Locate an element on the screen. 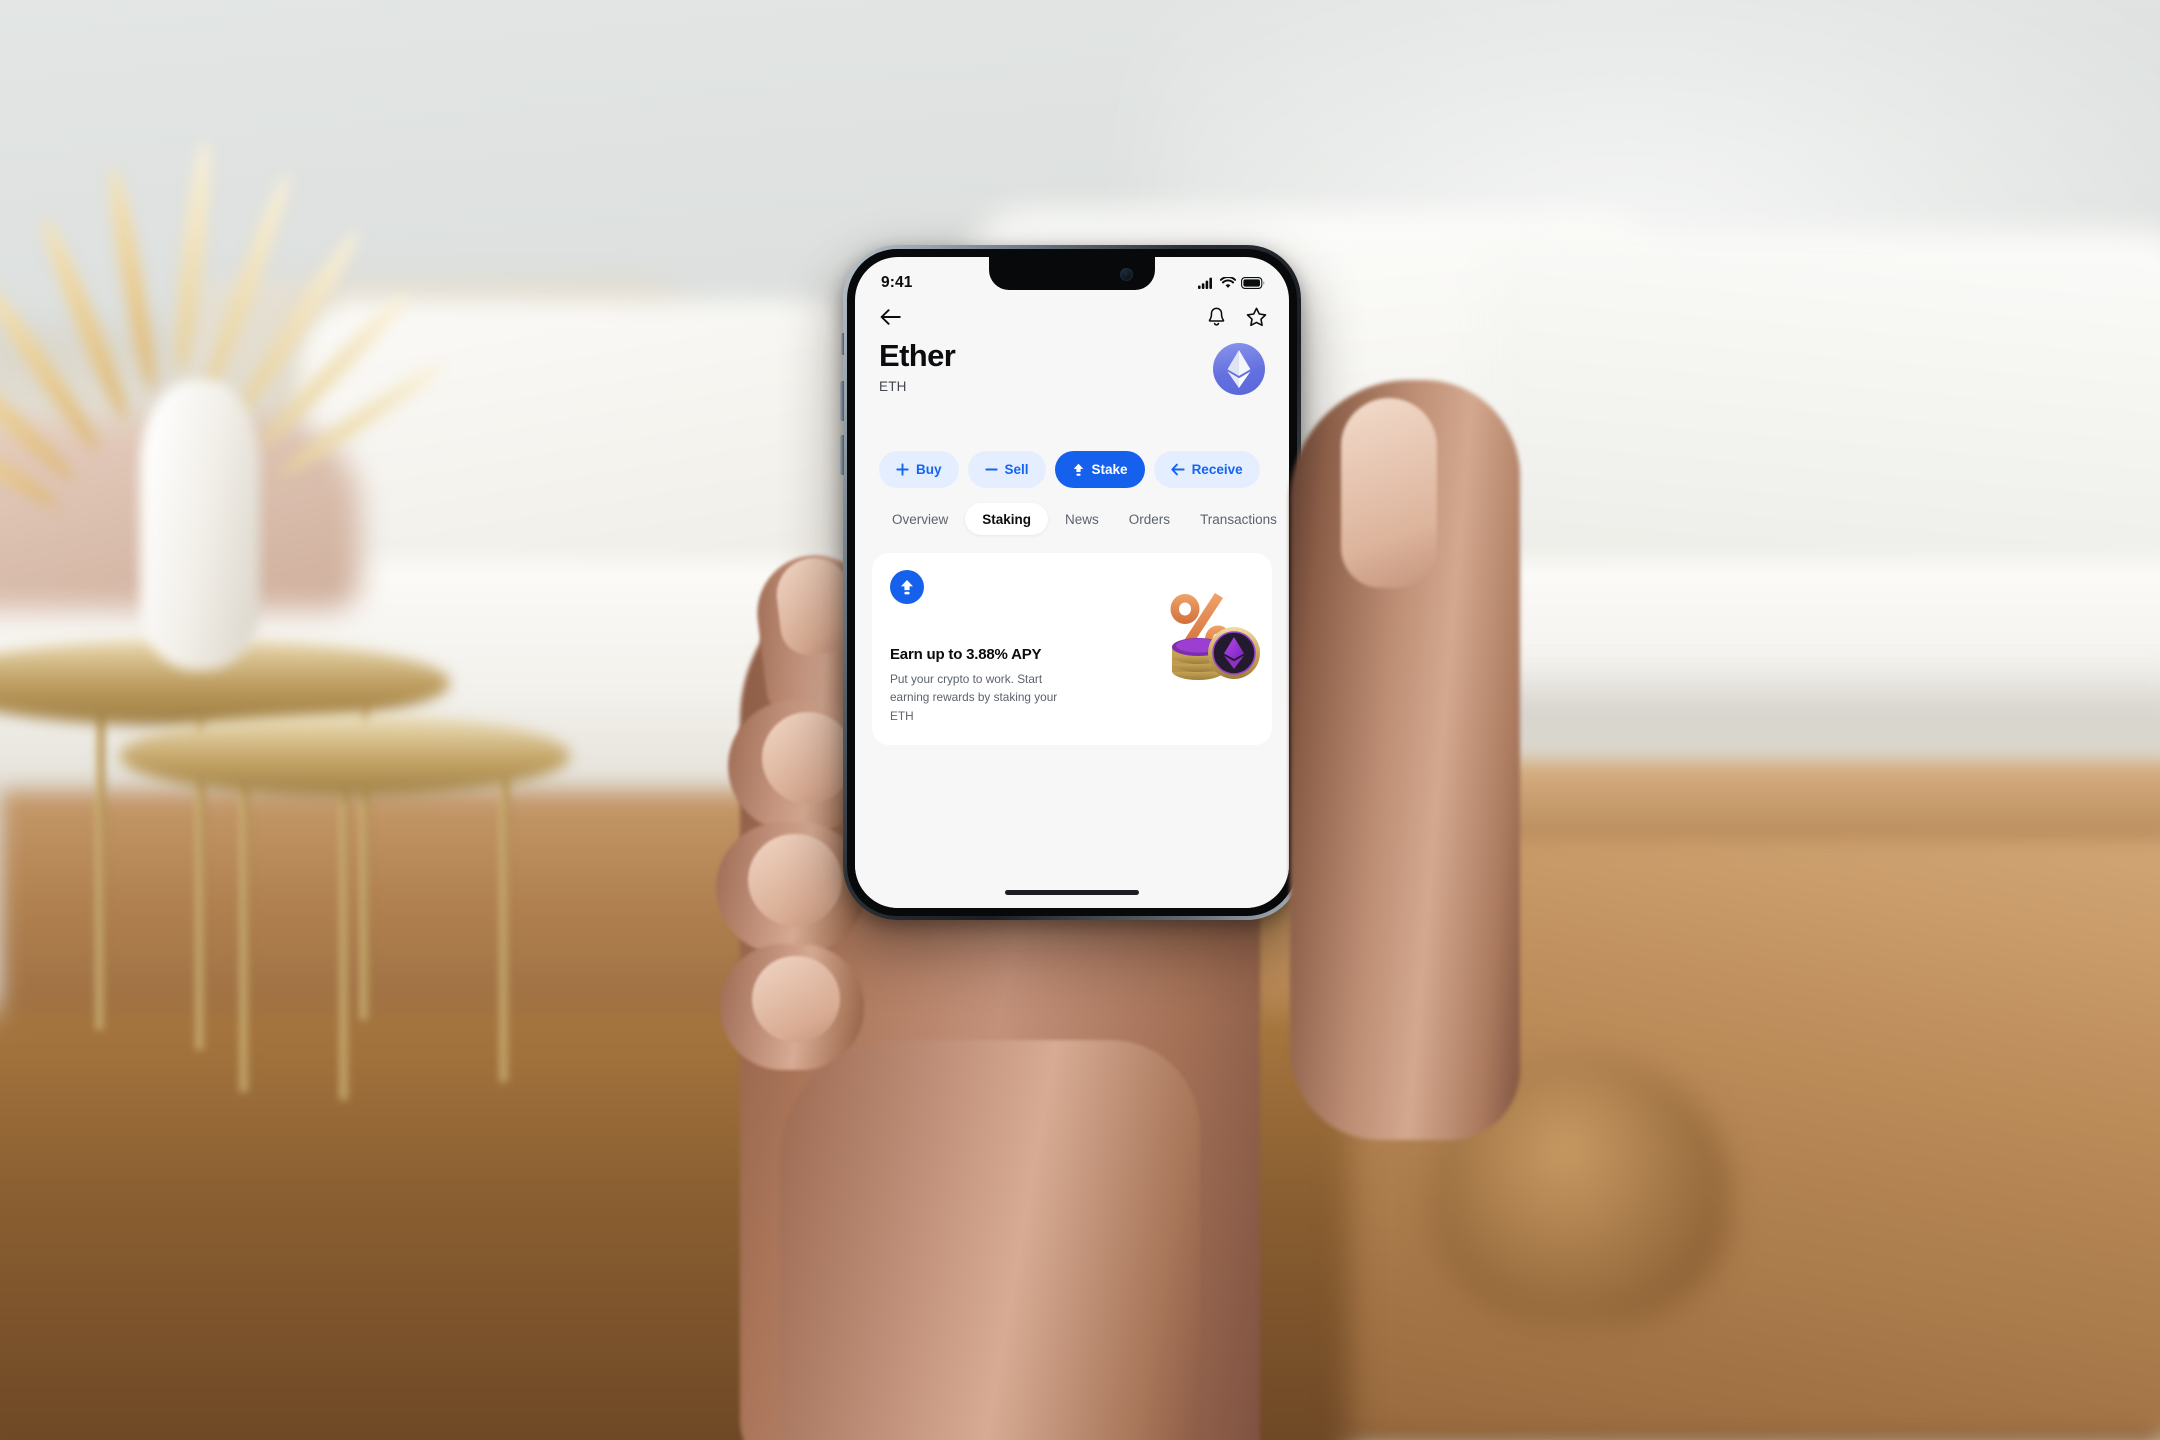 The height and width of the screenshot is (1440, 2160). tab-overview-label: Overview is located at coordinates (920, 519).